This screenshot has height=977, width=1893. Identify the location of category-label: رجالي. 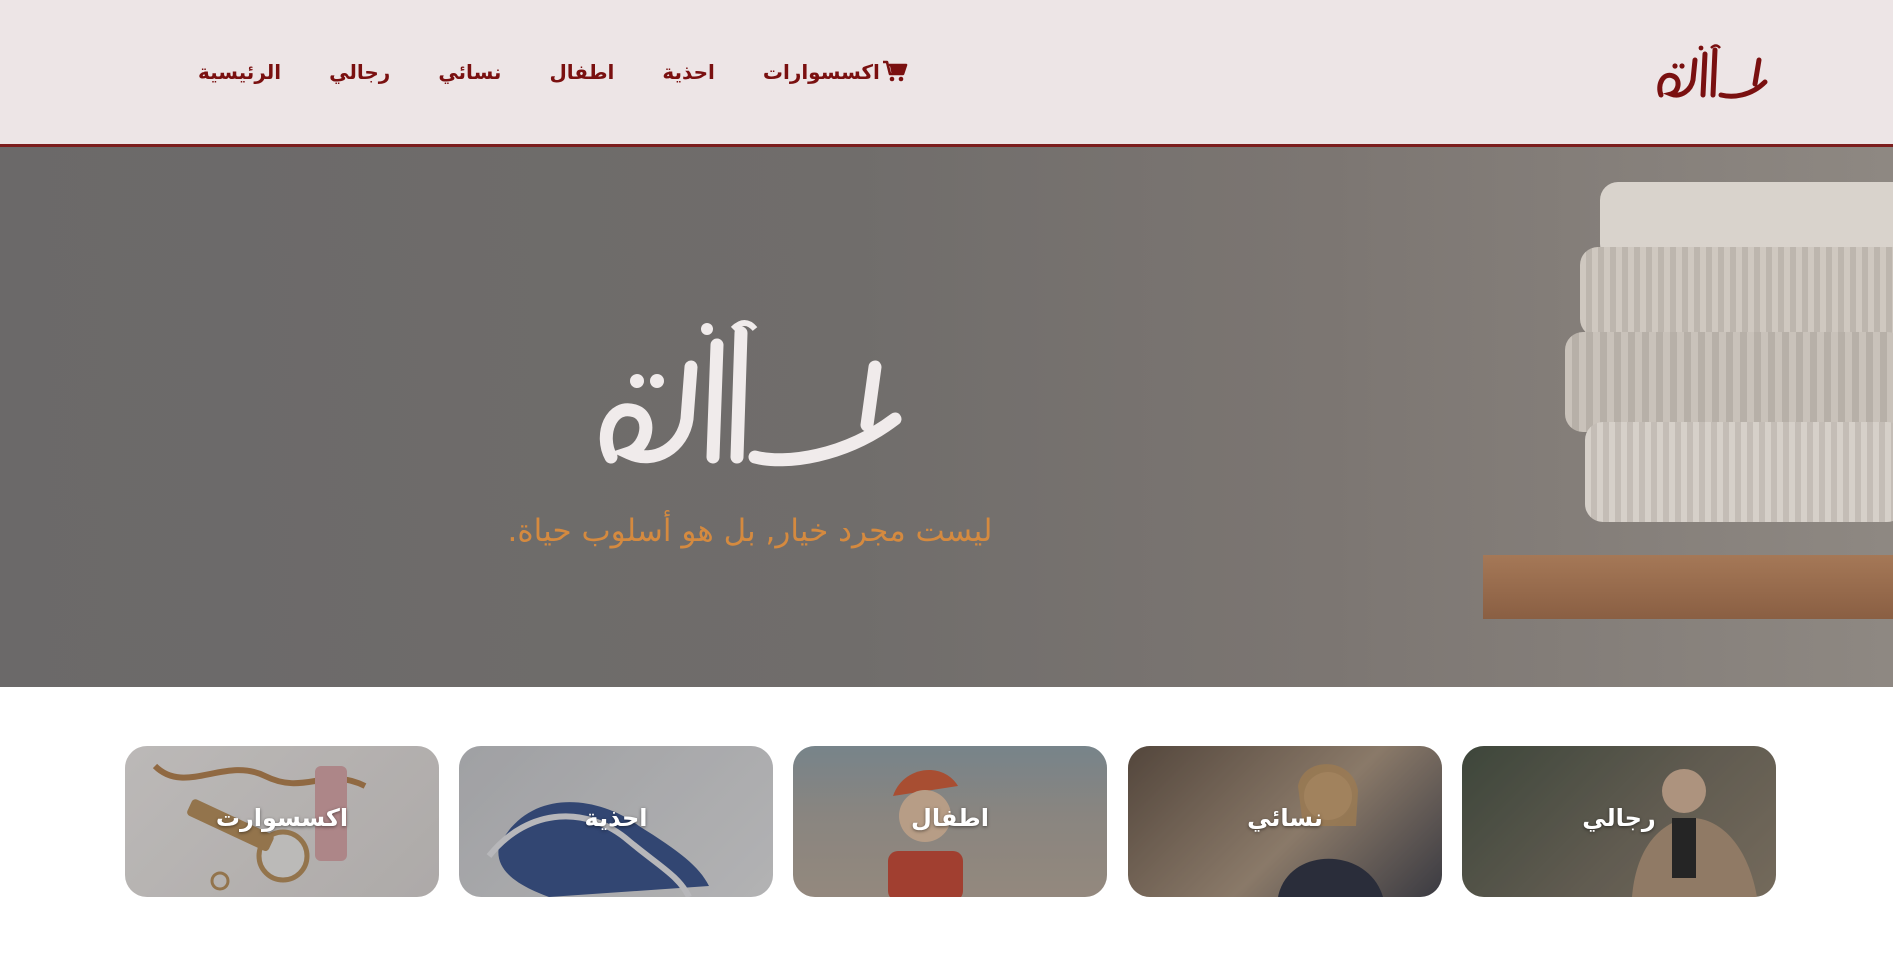
(1619, 818).